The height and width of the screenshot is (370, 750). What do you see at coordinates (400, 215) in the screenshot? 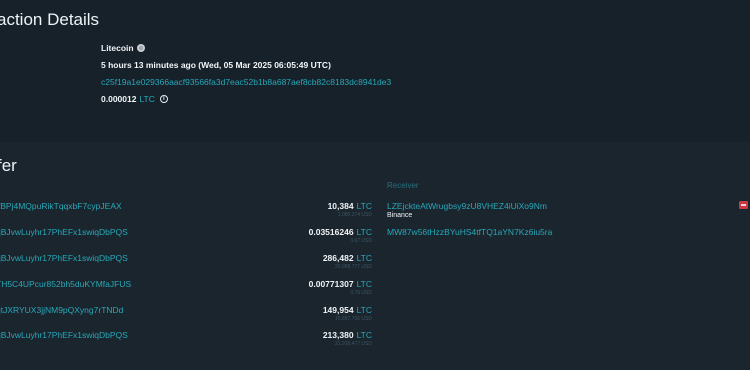
I see `receiver-entity-tag: Binance` at bounding box center [400, 215].